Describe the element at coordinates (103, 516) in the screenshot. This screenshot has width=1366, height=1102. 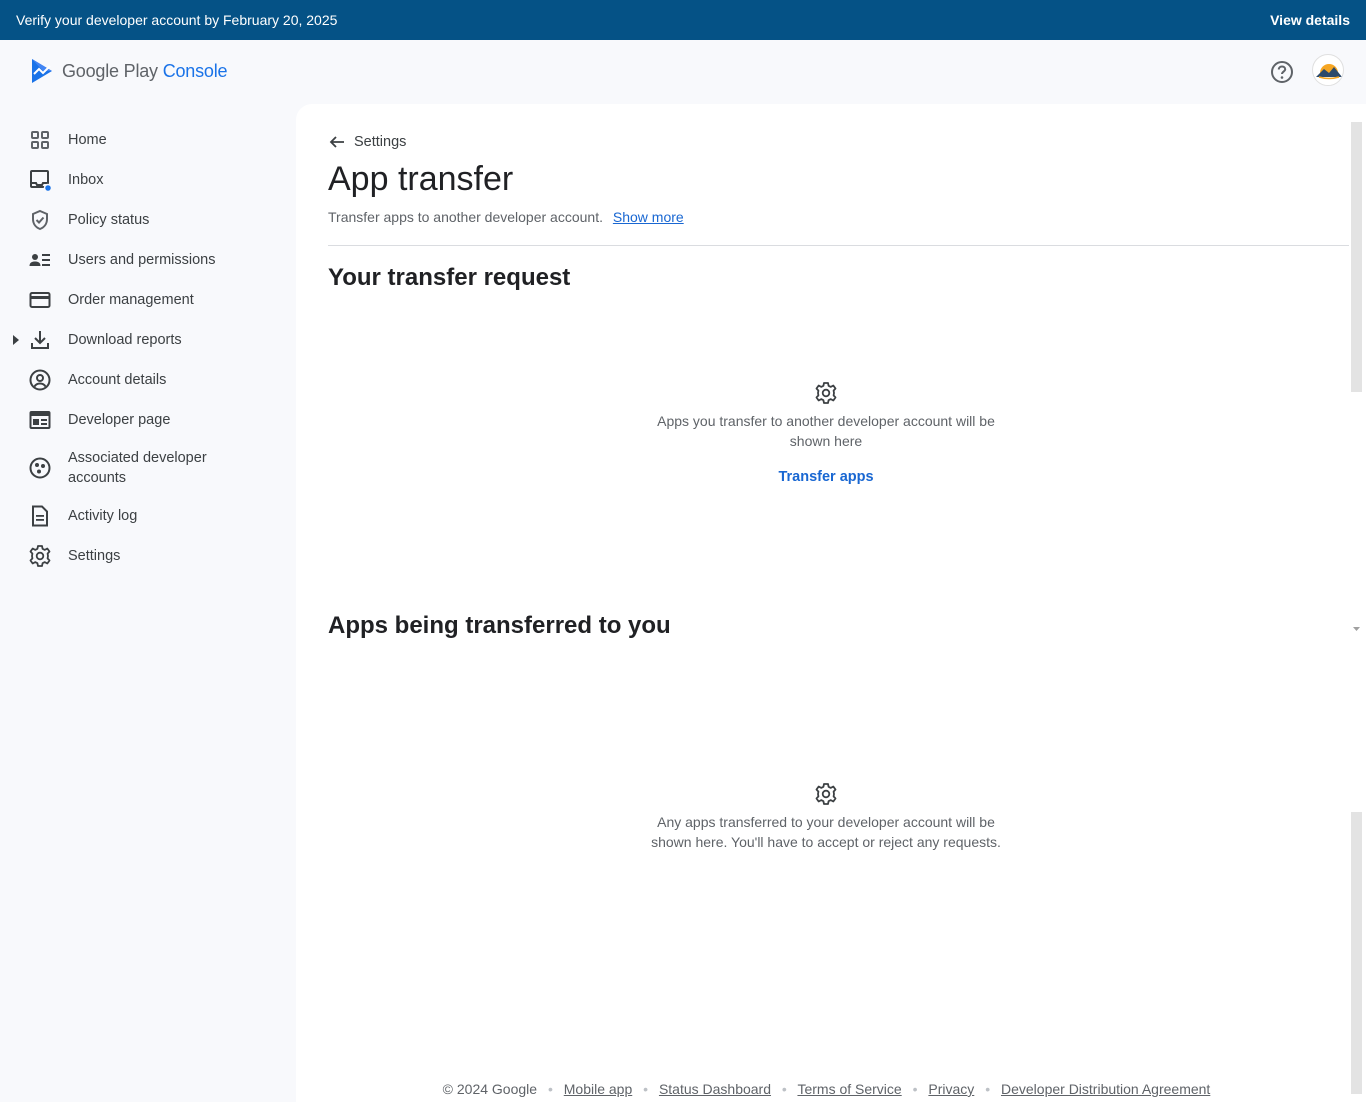
I see `sidebar-item-label: Activity log` at that location.